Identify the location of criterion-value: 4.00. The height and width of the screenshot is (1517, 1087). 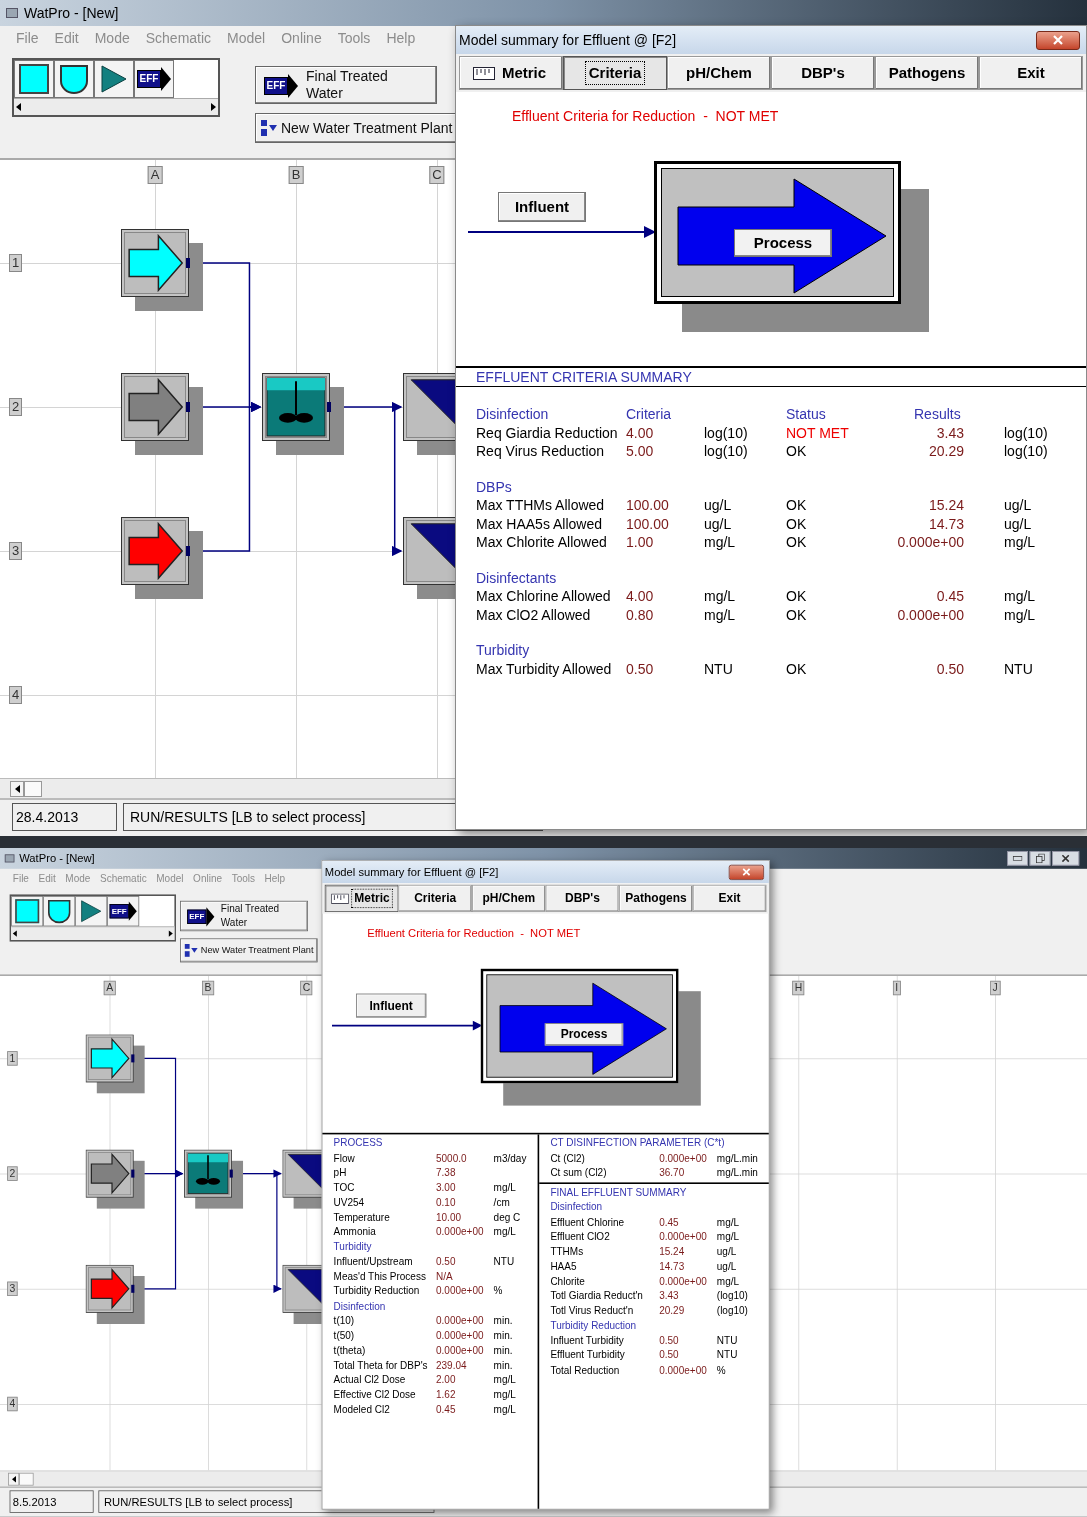
(640, 596).